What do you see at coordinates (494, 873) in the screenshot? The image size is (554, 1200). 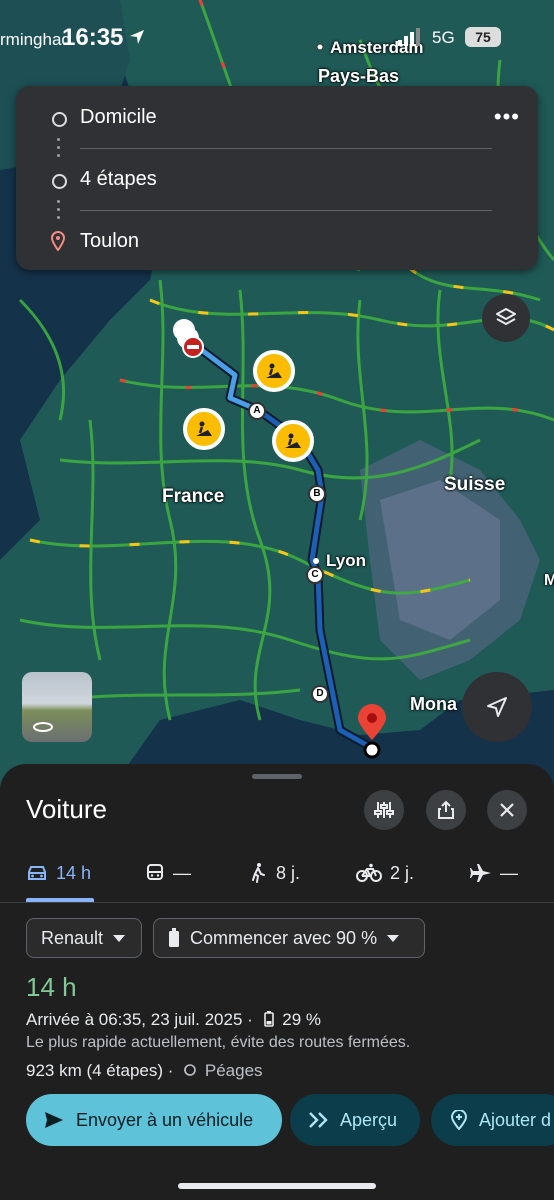 I see `tab-flight: —` at bounding box center [494, 873].